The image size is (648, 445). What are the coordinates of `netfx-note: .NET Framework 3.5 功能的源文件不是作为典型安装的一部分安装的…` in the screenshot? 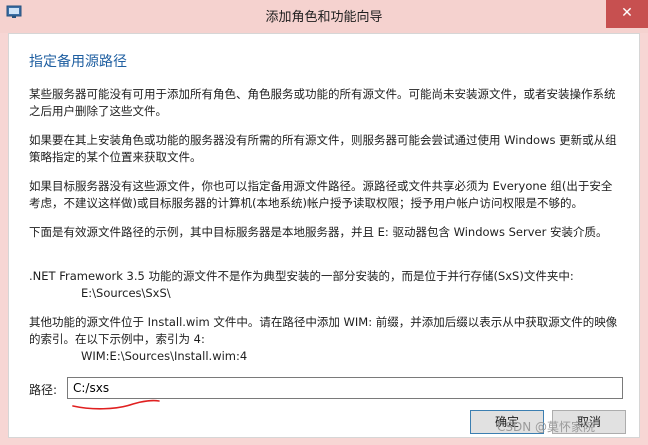 It's located at (324, 285).